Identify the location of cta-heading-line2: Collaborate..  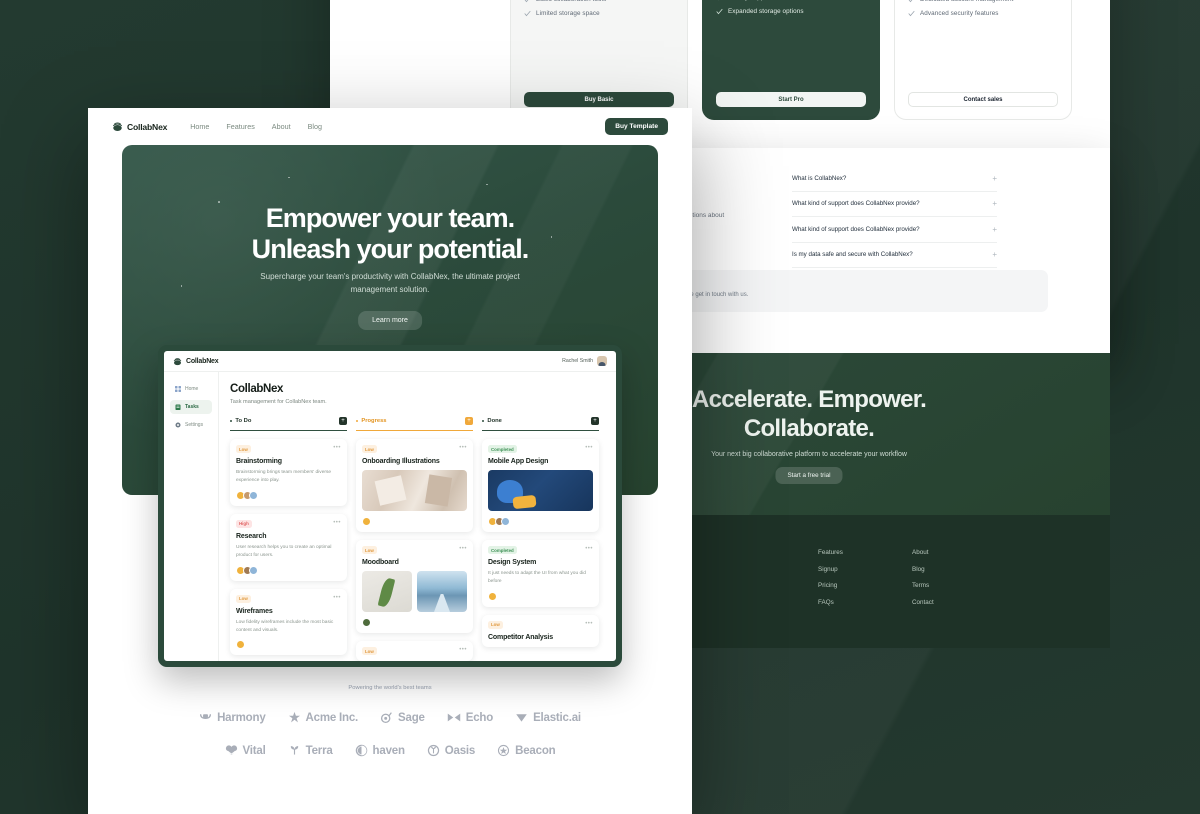
(809, 429).